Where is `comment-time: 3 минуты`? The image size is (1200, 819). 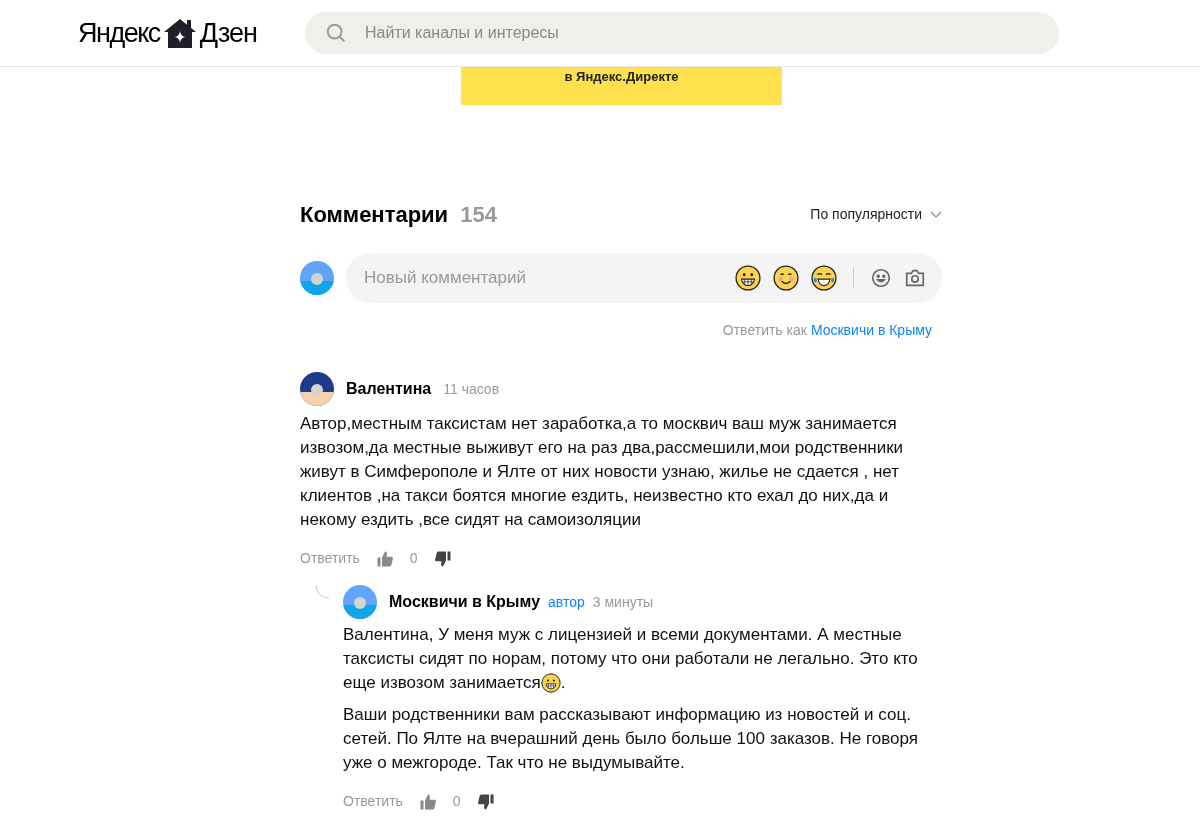
comment-time: 3 минуты is located at coordinates (623, 602).